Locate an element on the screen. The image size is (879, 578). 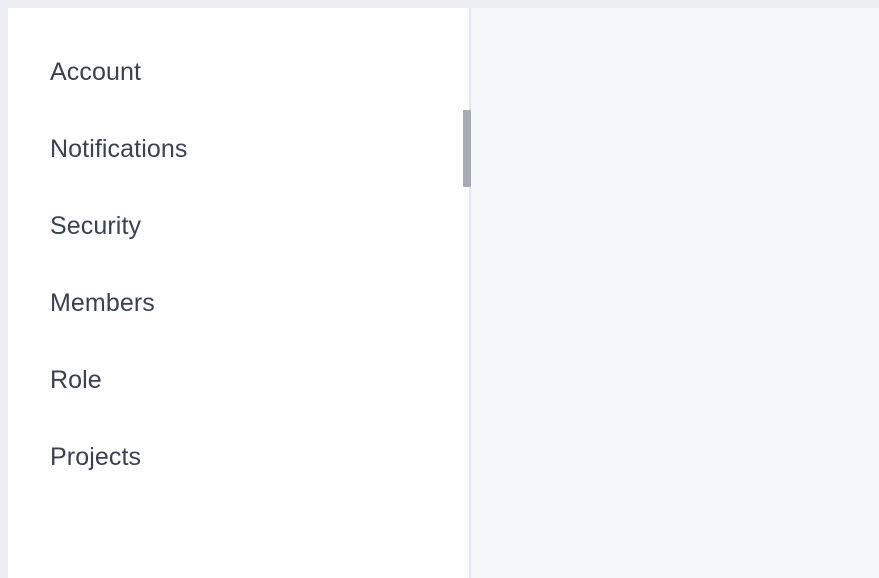
sidebar-item-members: Members is located at coordinates (238, 315).